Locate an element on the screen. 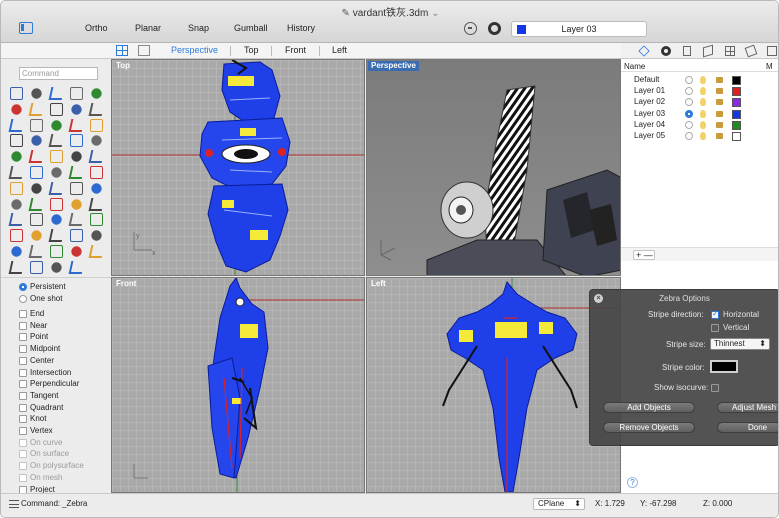 This screenshot has height=518, width=779. command-history-icon is located at coordinates (14, 504).